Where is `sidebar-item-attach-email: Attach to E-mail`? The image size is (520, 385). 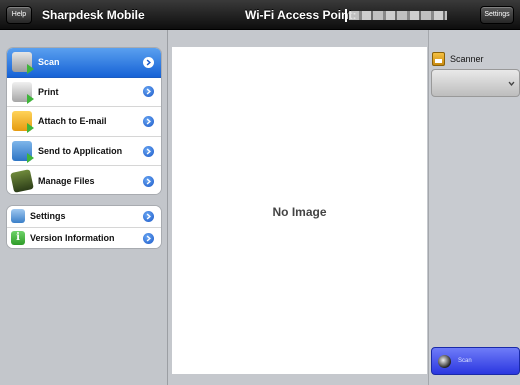
sidebar-item-attach-email: Attach to E-mail is located at coordinates (84, 122).